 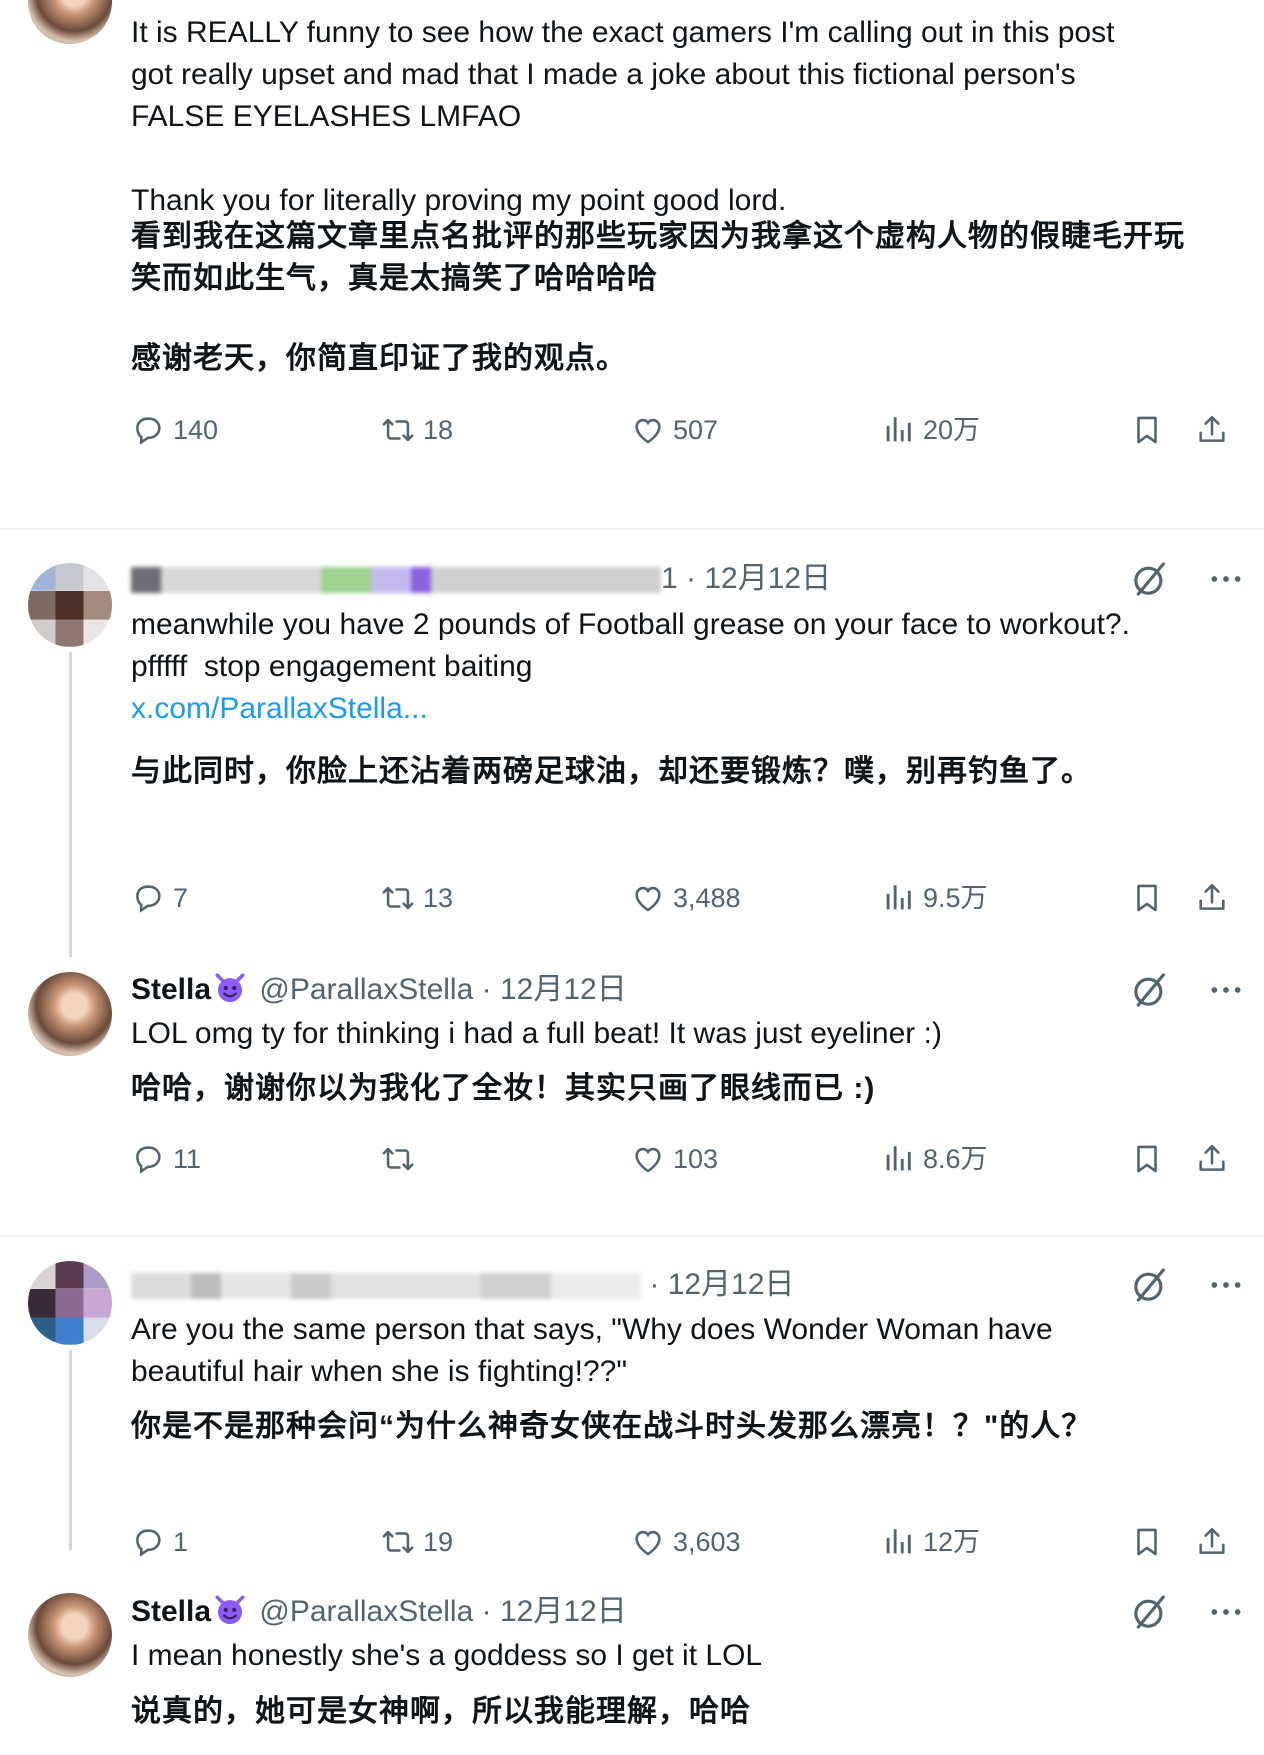 What do you see at coordinates (1188, 1612) in the screenshot?
I see `header-icons` at bounding box center [1188, 1612].